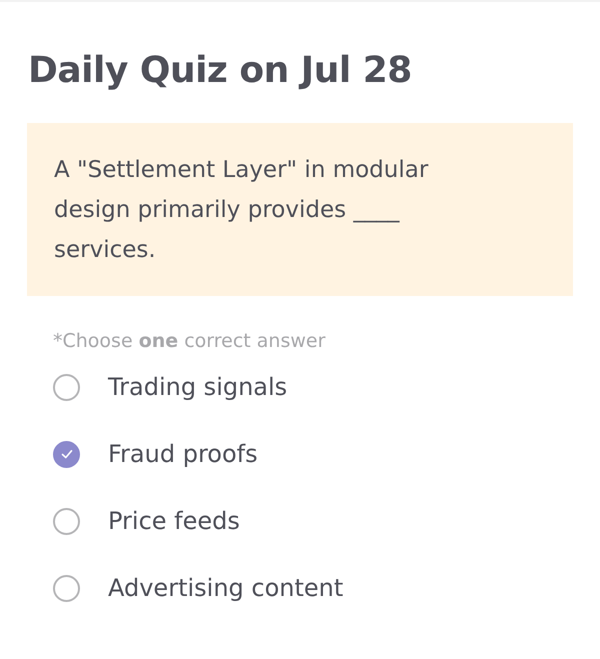 Image resolution: width=600 pixels, height=659 pixels. What do you see at coordinates (183, 454) in the screenshot?
I see `answer-option: Fraud proofs` at bounding box center [183, 454].